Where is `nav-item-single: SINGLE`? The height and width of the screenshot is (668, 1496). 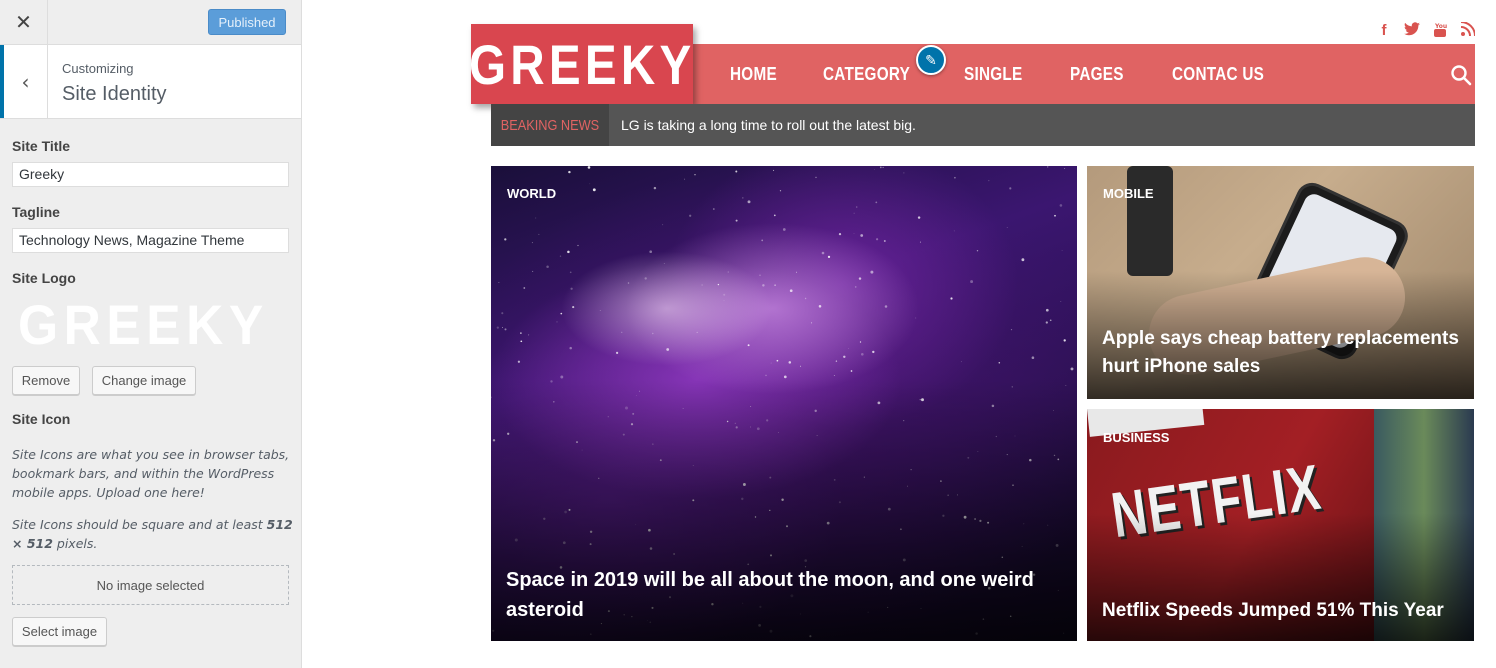 nav-item-single: SINGLE is located at coordinates (993, 74).